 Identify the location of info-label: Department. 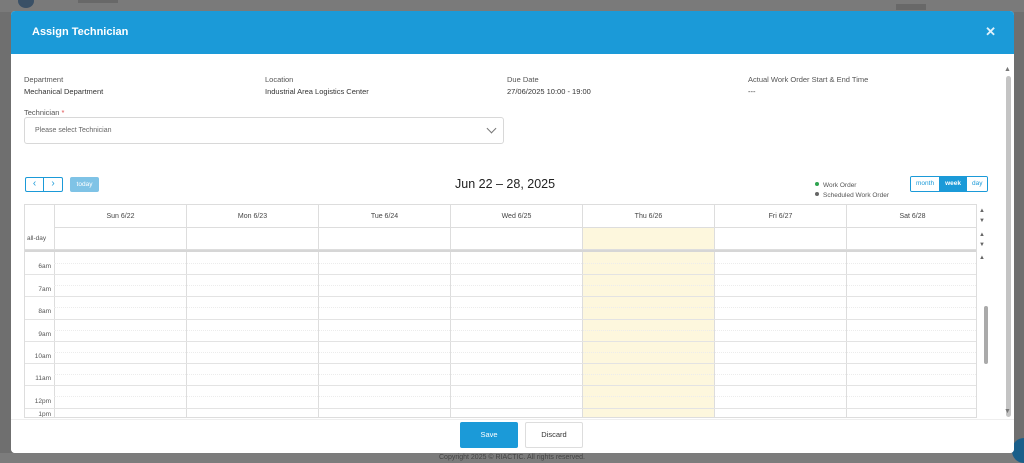
(44, 79).